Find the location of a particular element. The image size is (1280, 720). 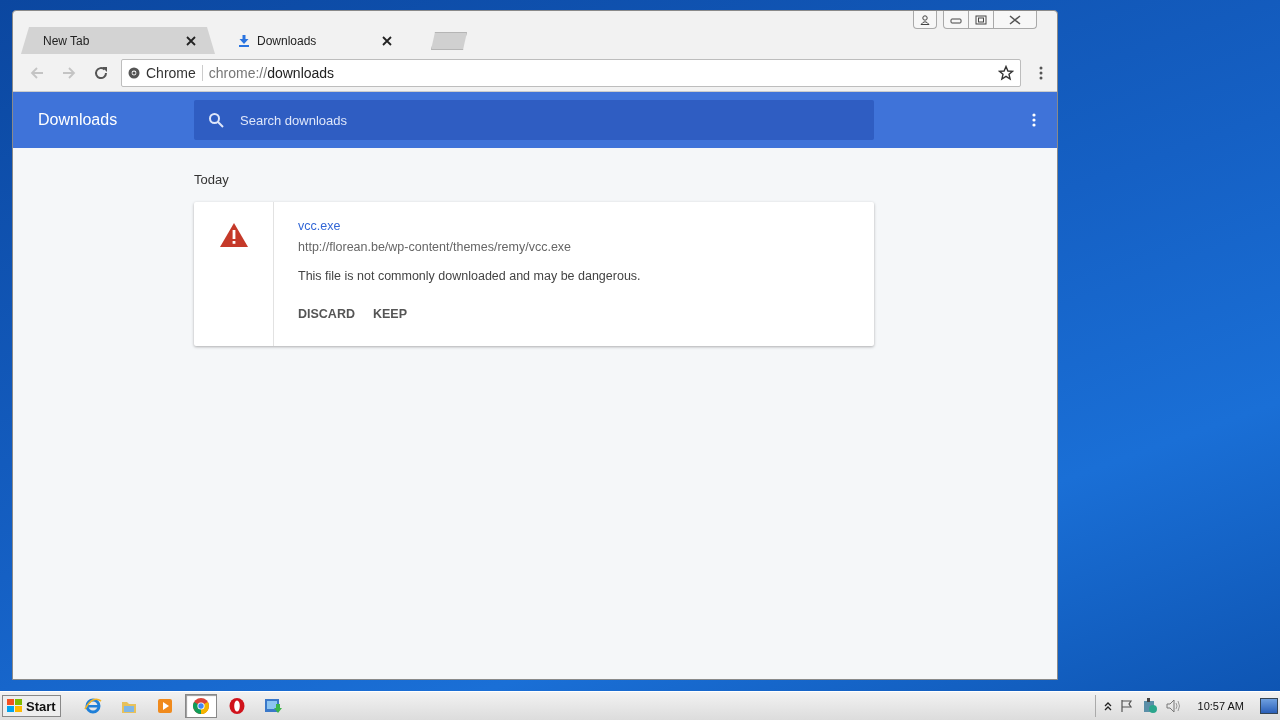

play-icon is located at coordinates (164, 706).